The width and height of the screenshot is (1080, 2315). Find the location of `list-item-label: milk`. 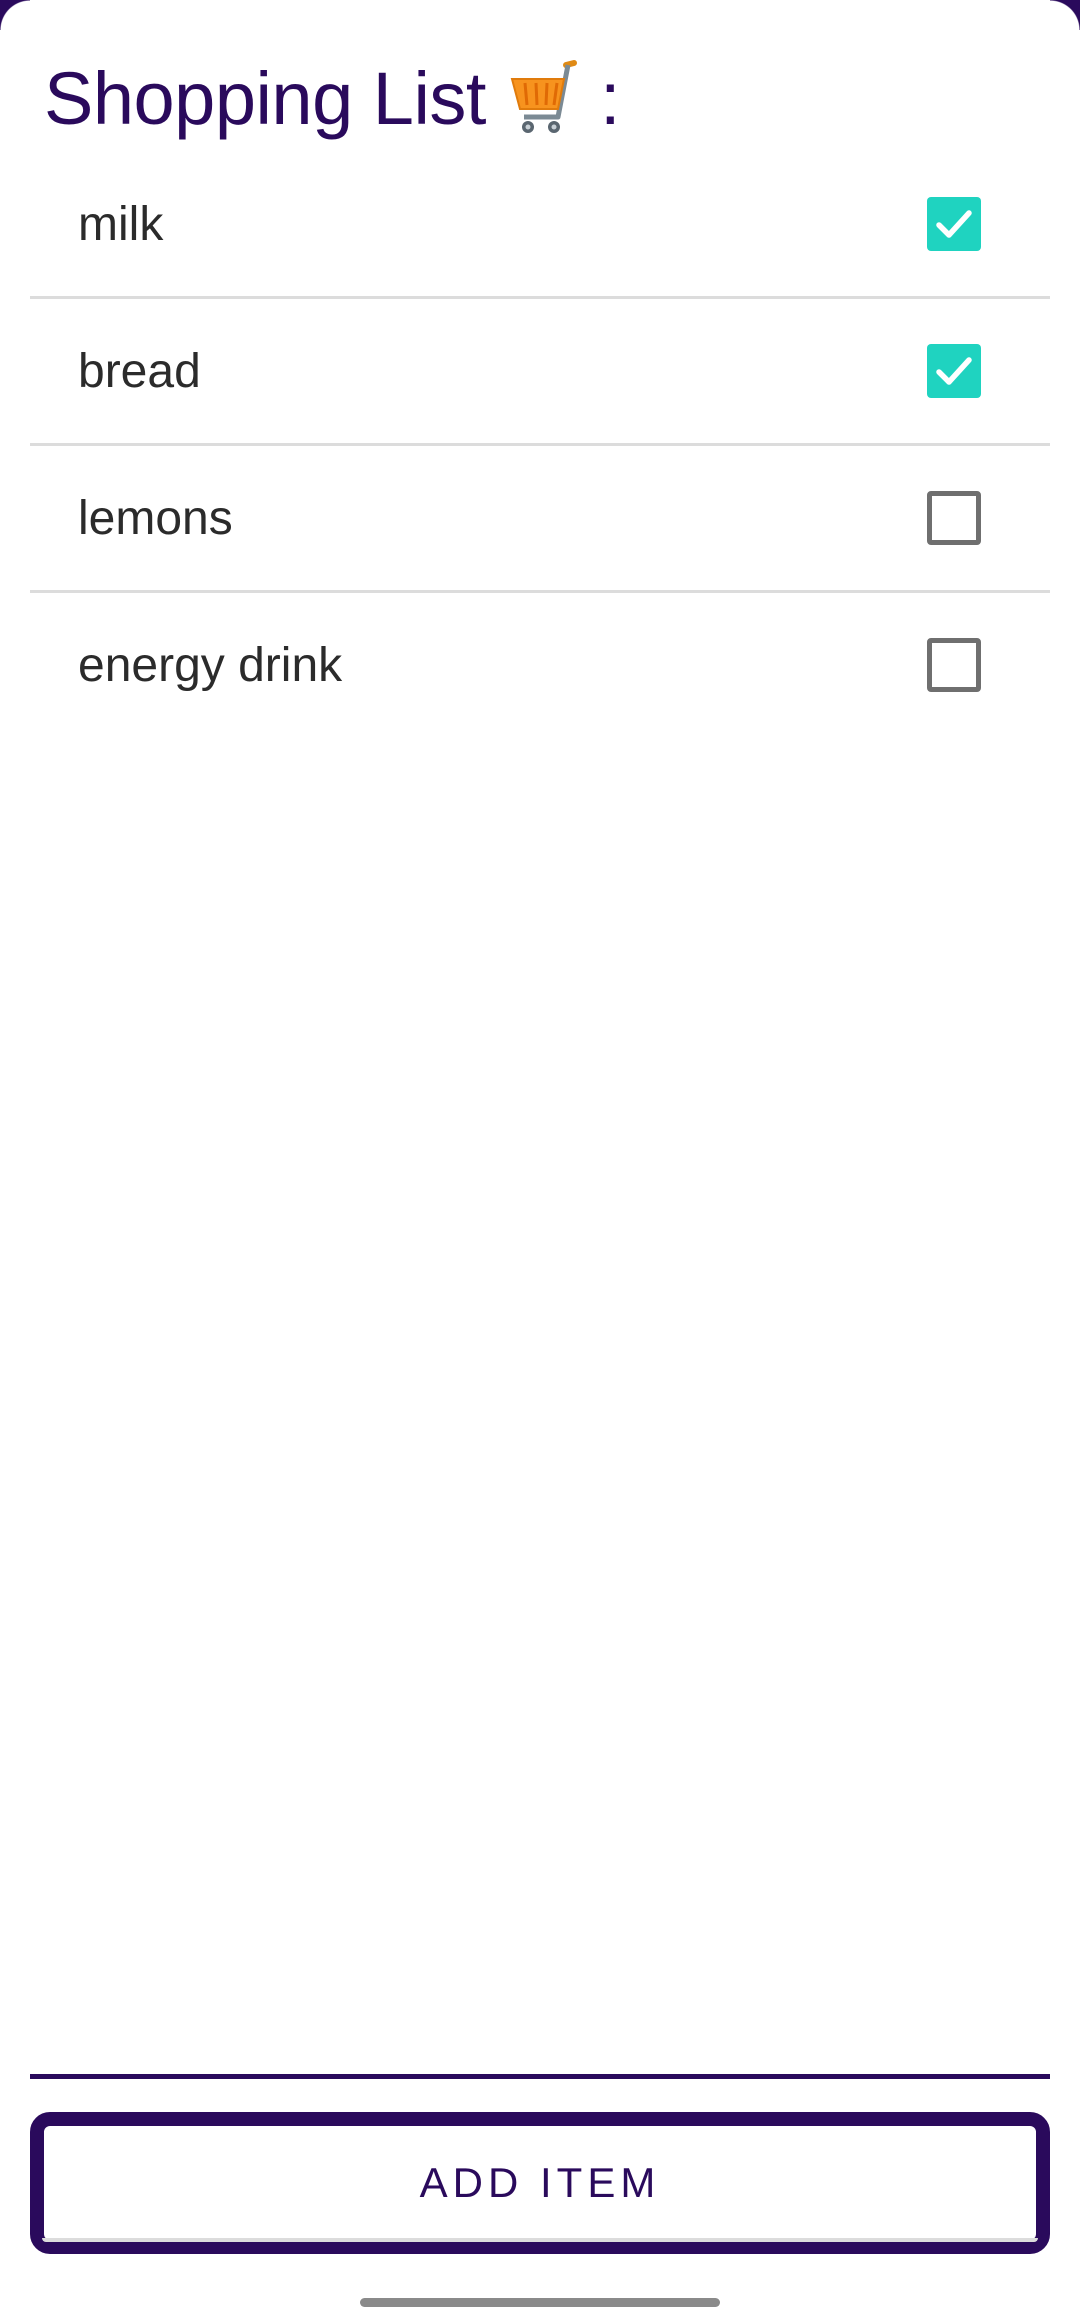

list-item-label: milk is located at coordinates (121, 224).